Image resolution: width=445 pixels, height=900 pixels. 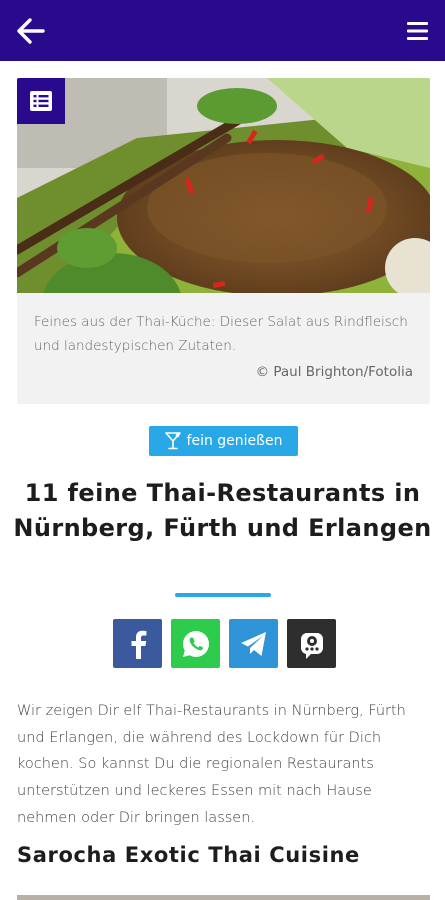 I want to click on whatsapp-icon, so click(x=195, y=643).